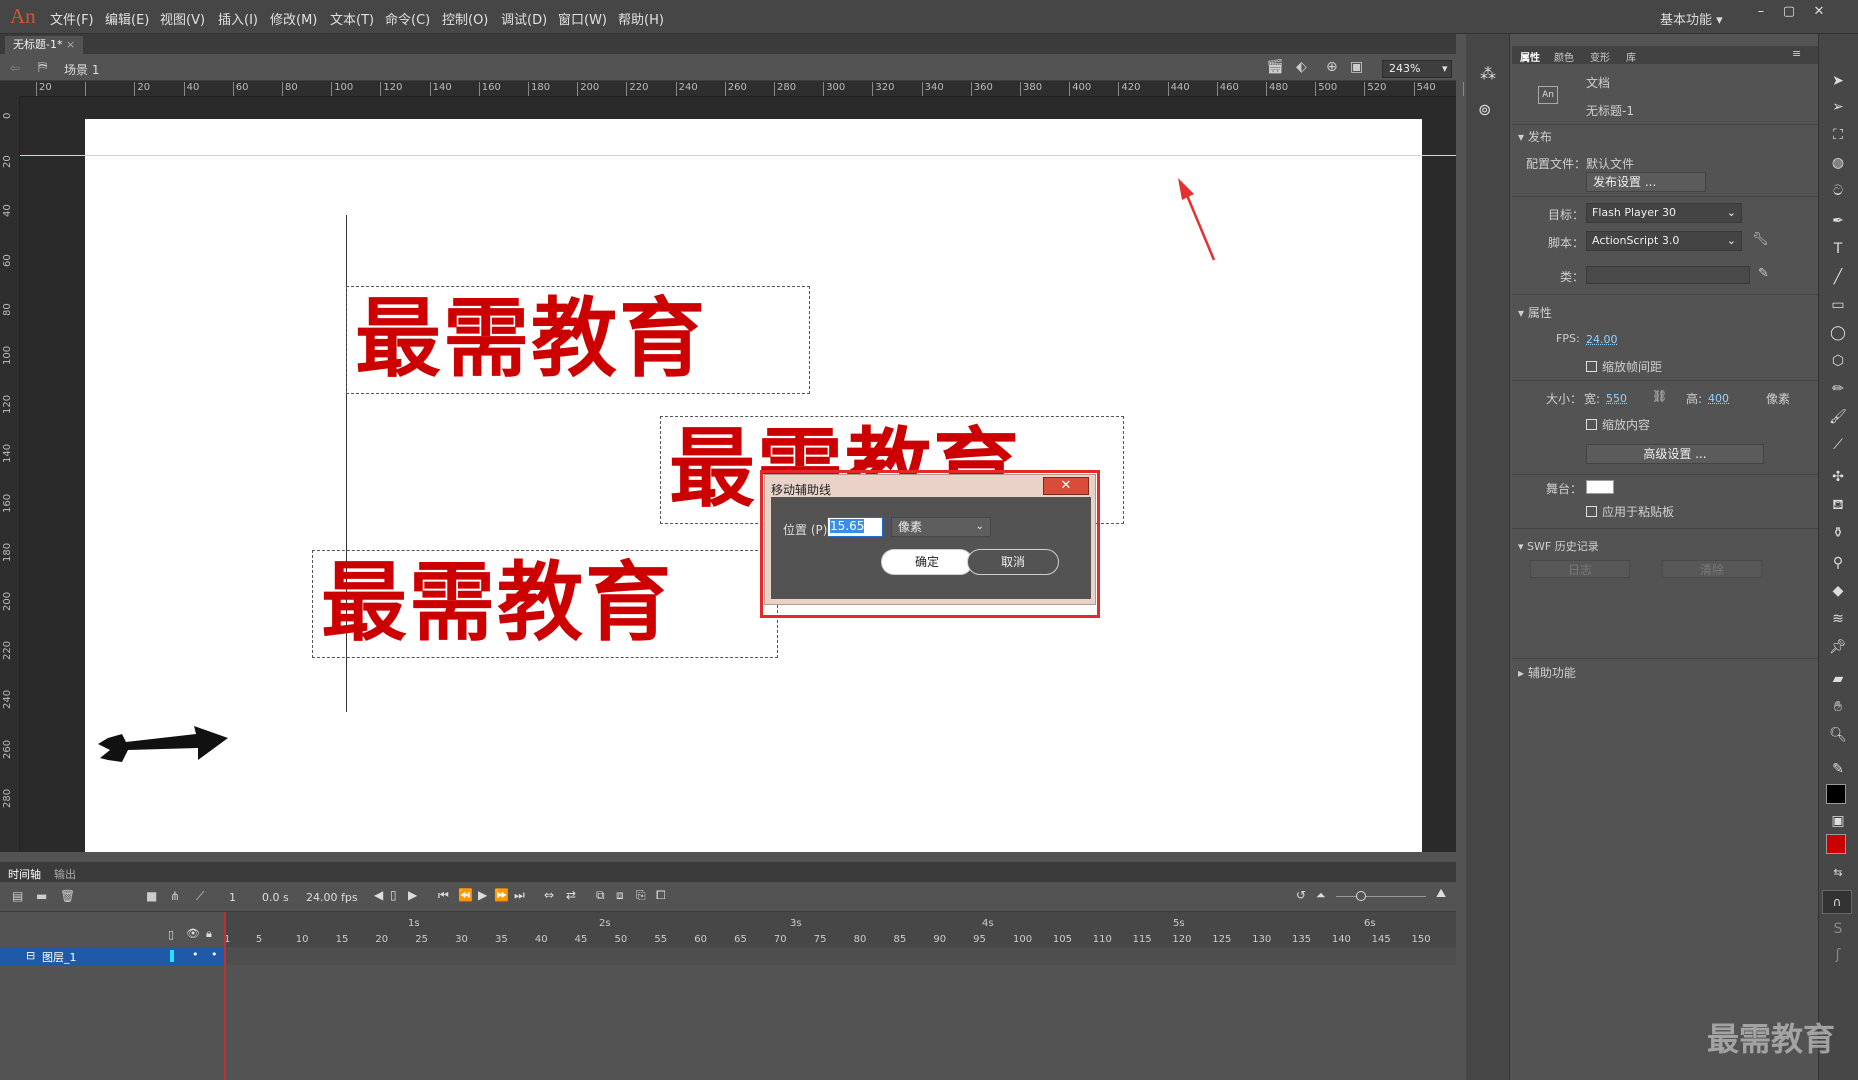 The image size is (1858, 1080). What do you see at coordinates (275, 897) in the screenshot?
I see `current-time: 0.0 s` at bounding box center [275, 897].